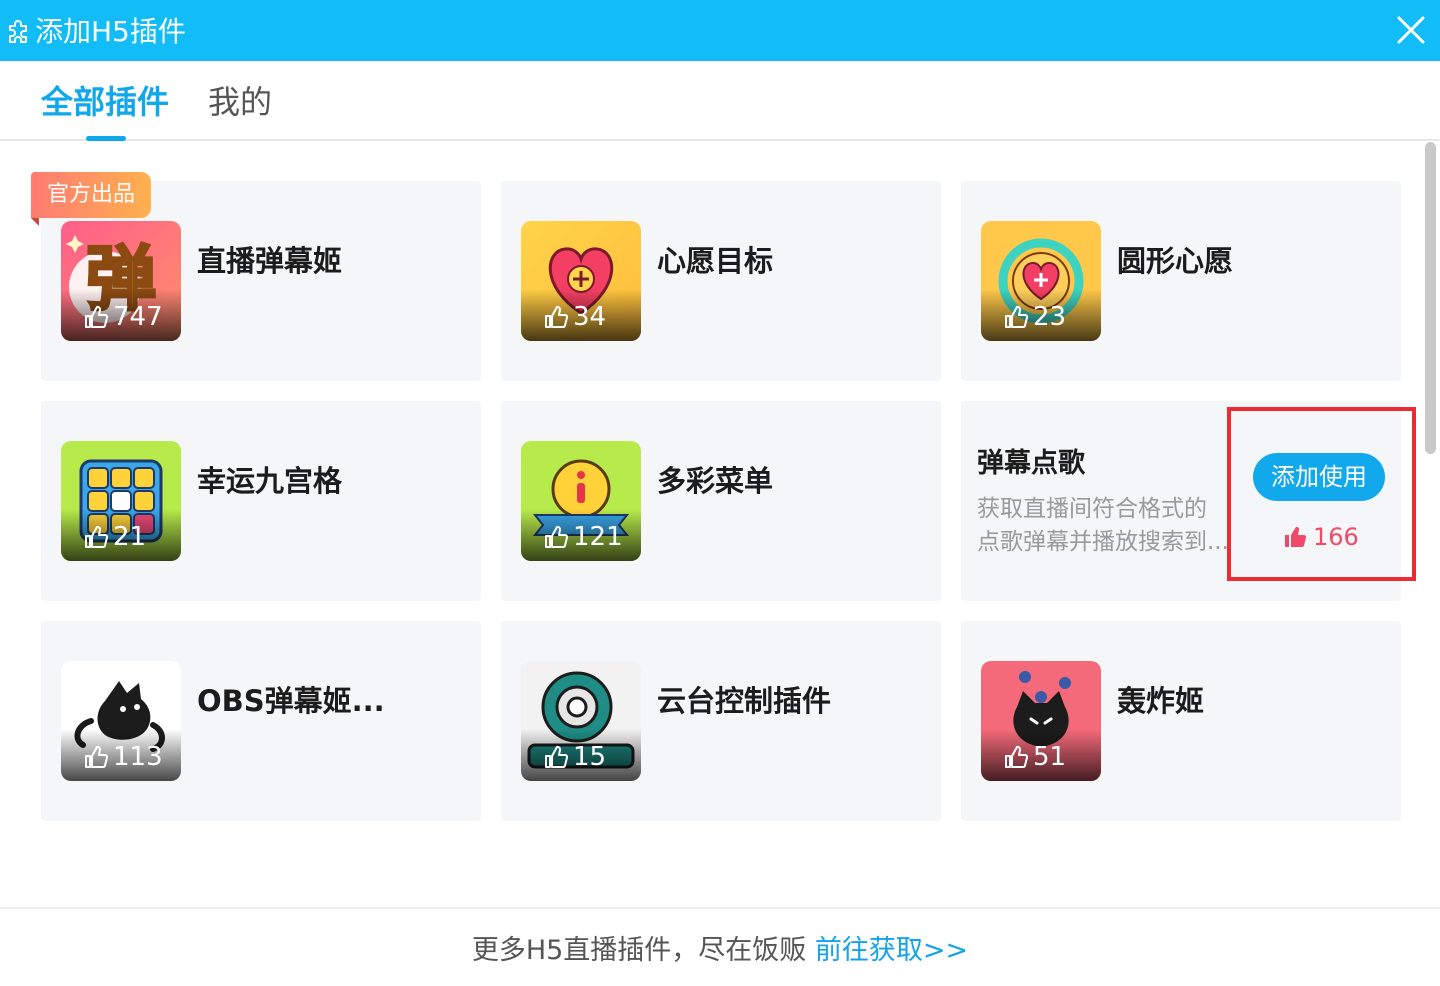 The height and width of the screenshot is (986, 1440). I want to click on plugin-name: 多彩菜单, so click(715, 481).